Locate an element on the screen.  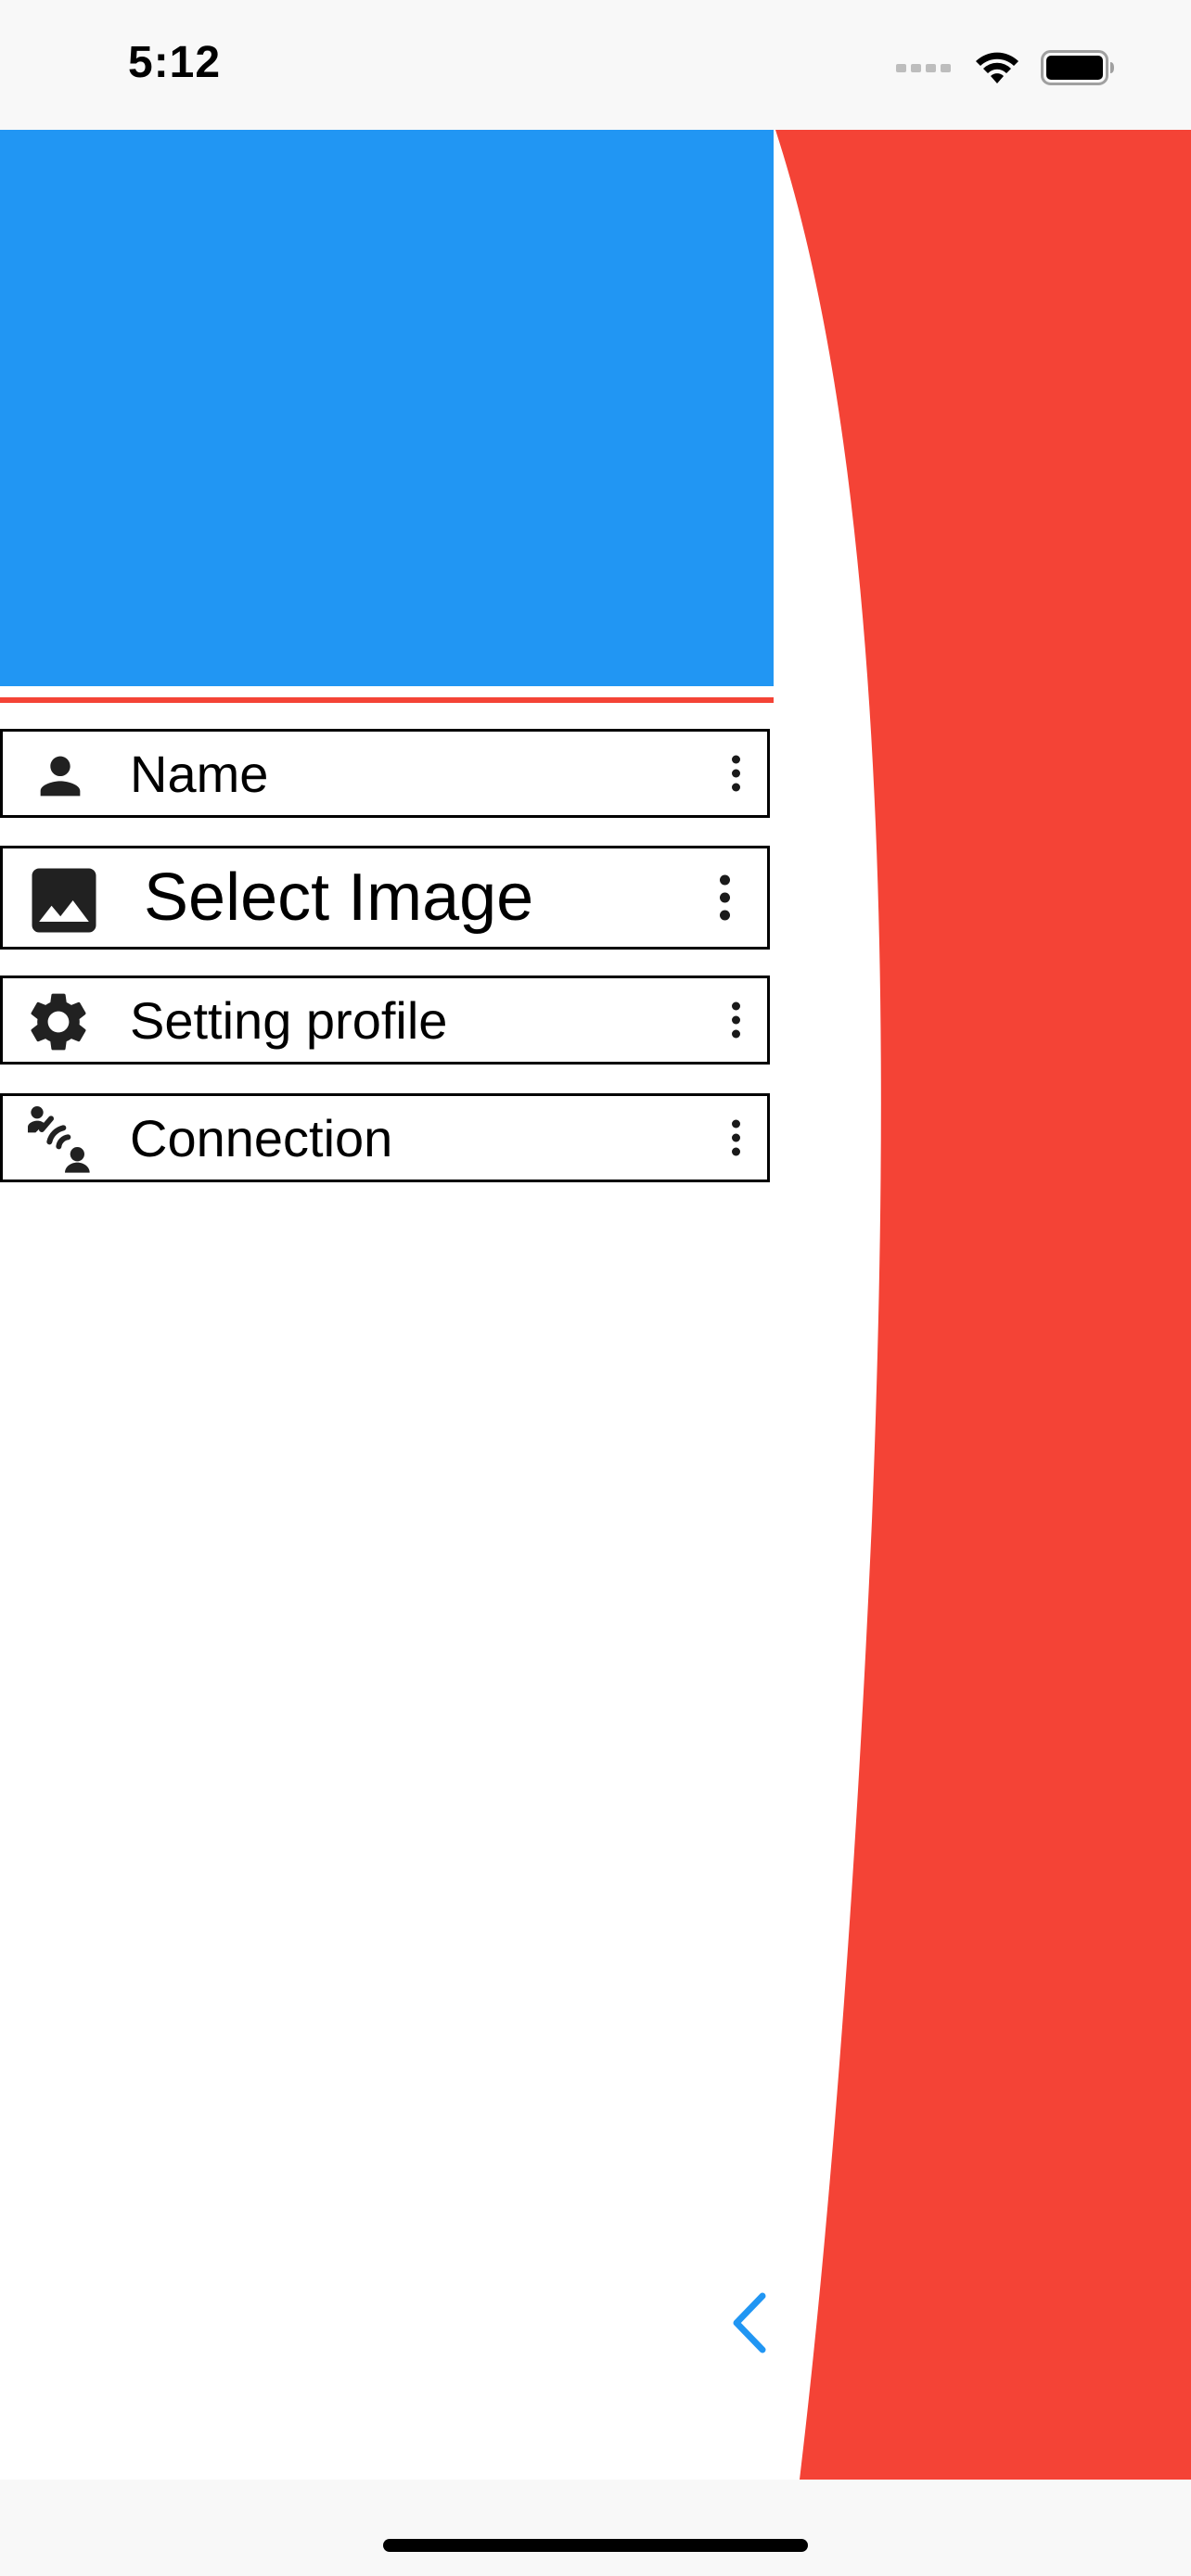
menu-item-label: Name is located at coordinates (199, 773).